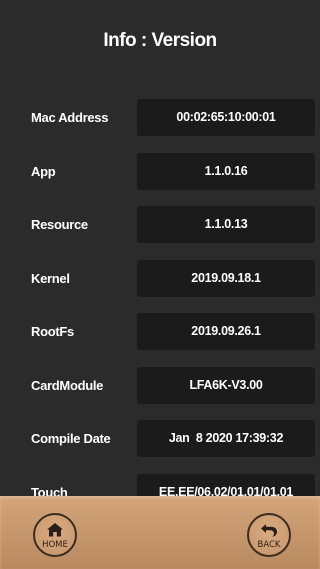 Image resolution: width=320 pixels, height=569 pixels. I want to click on back-button-label: BACK, so click(269, 545).